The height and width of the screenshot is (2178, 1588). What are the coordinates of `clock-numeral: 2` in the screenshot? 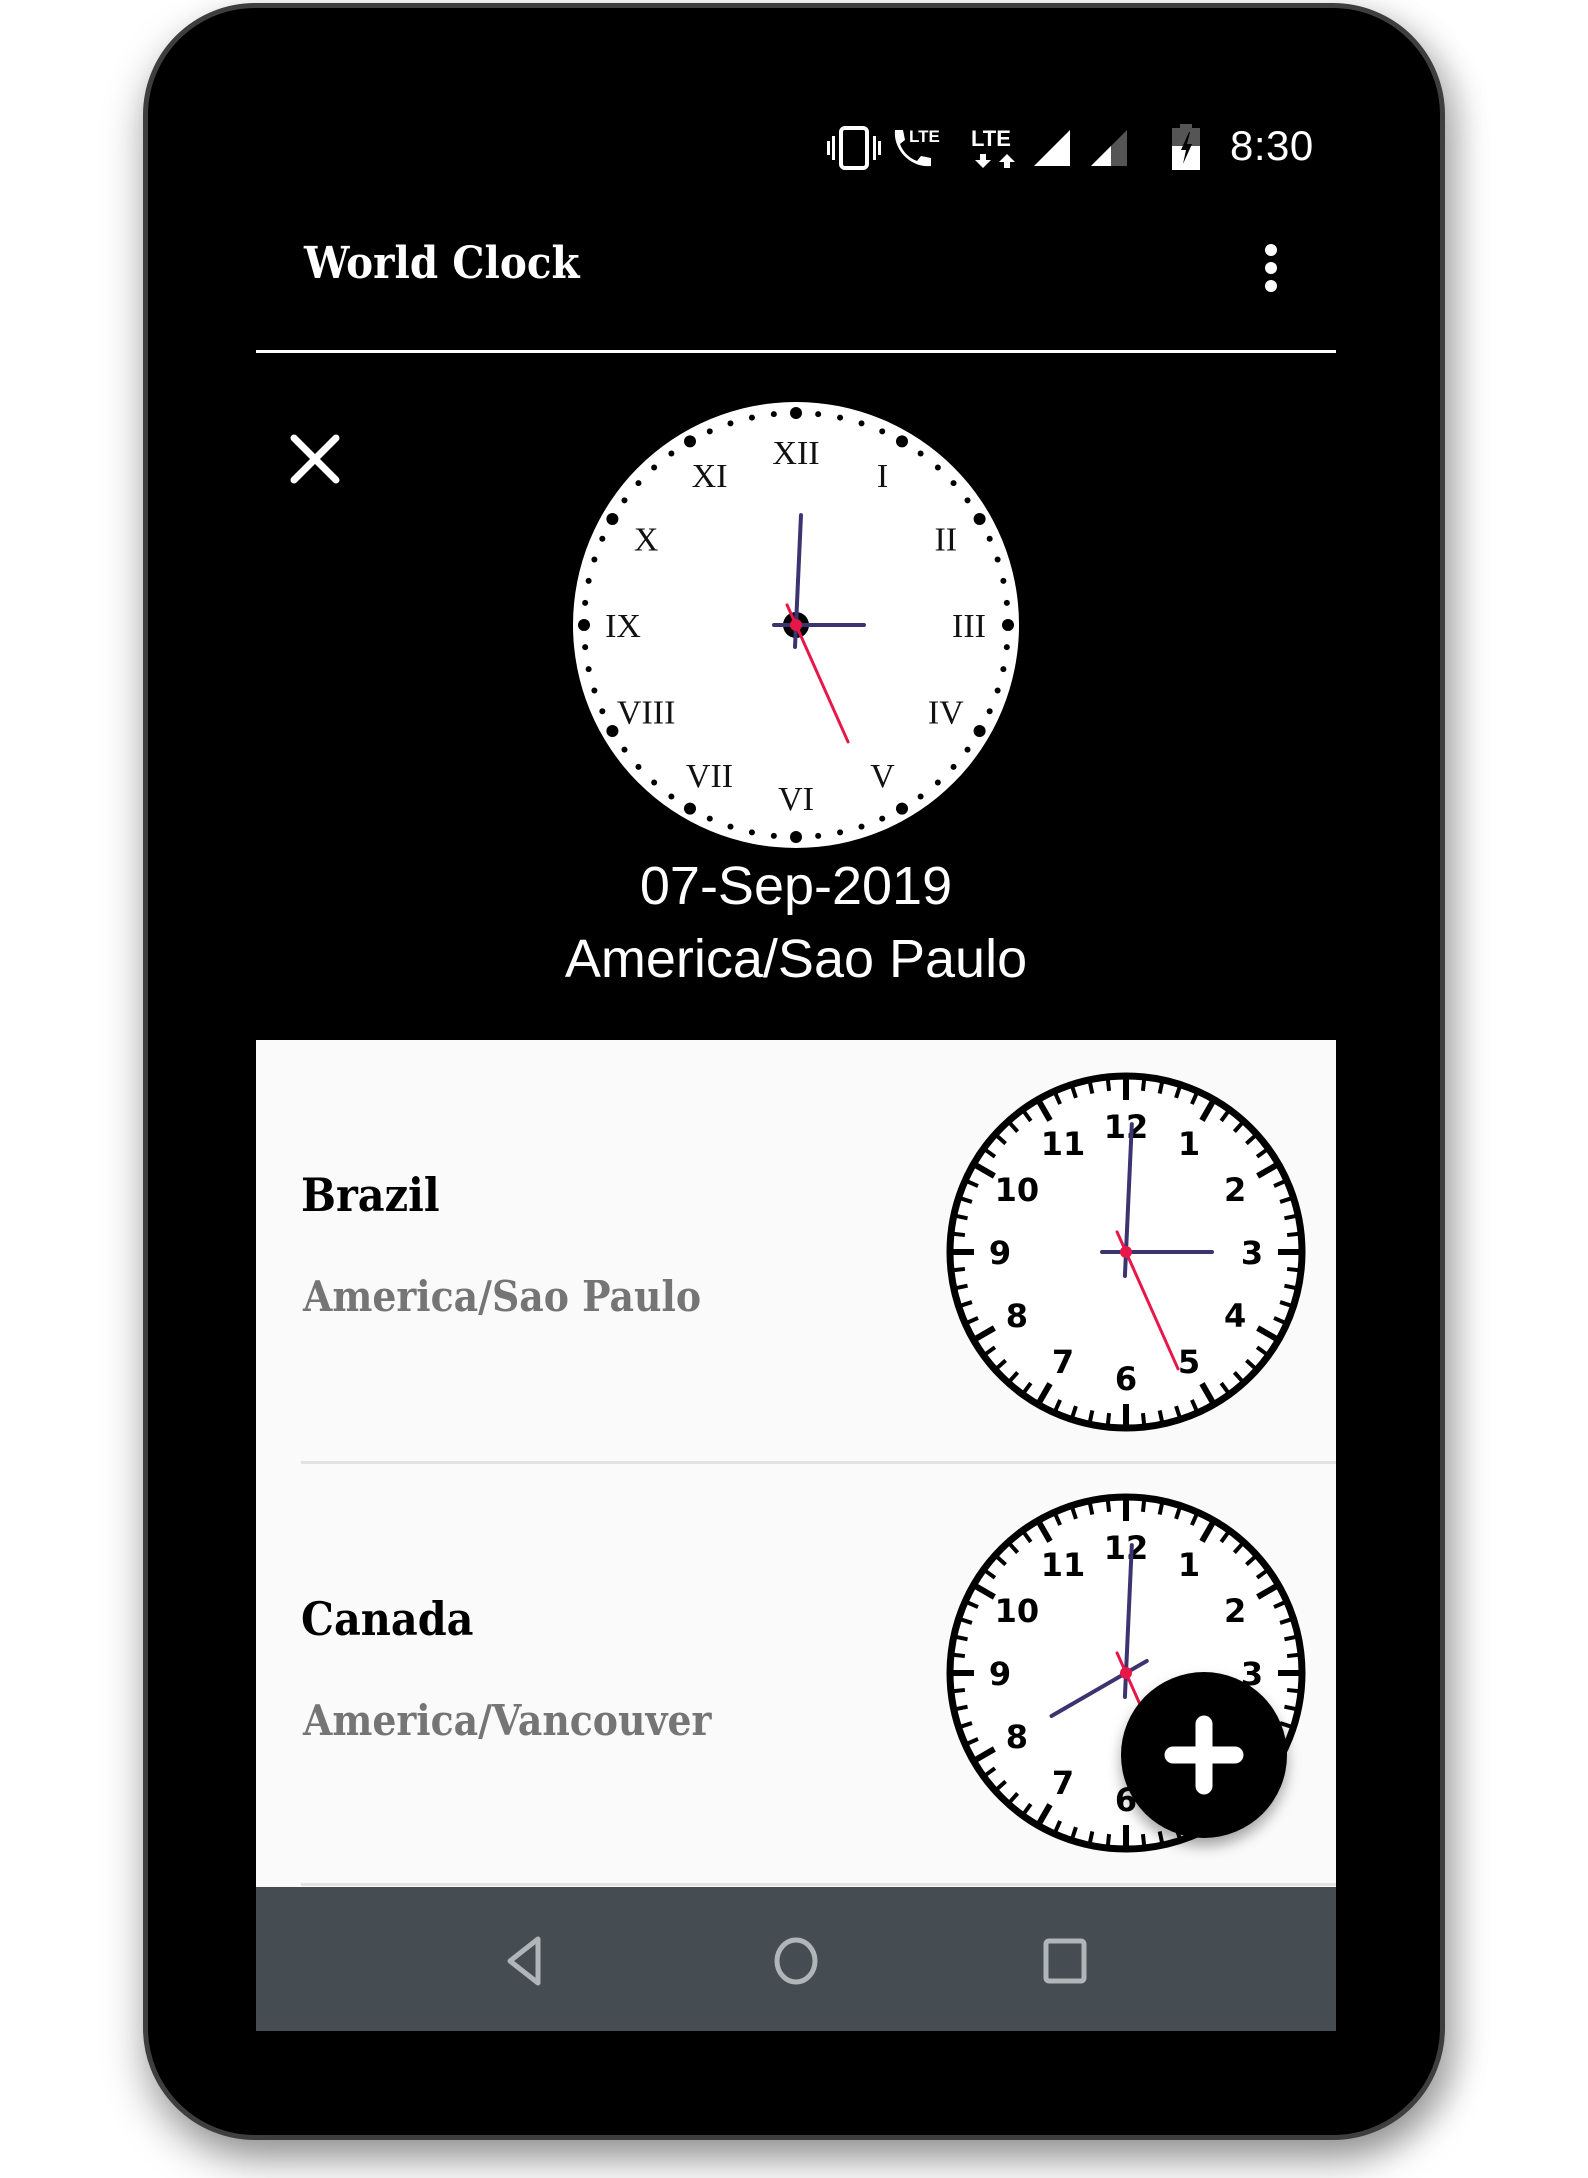 It's located at (1235, 1190).